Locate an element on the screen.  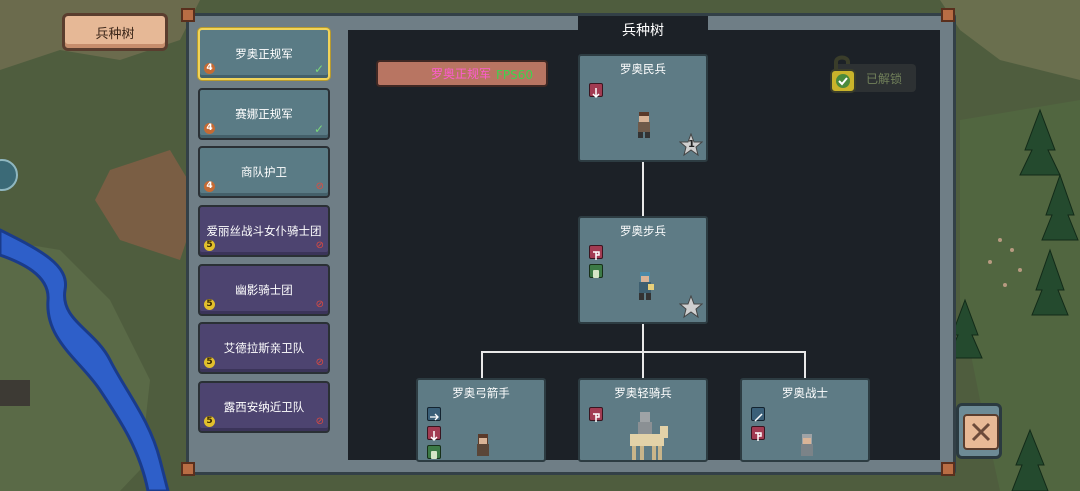
faction-card-label: 露西安纳近卫队 is located at coordinates (264, 407).